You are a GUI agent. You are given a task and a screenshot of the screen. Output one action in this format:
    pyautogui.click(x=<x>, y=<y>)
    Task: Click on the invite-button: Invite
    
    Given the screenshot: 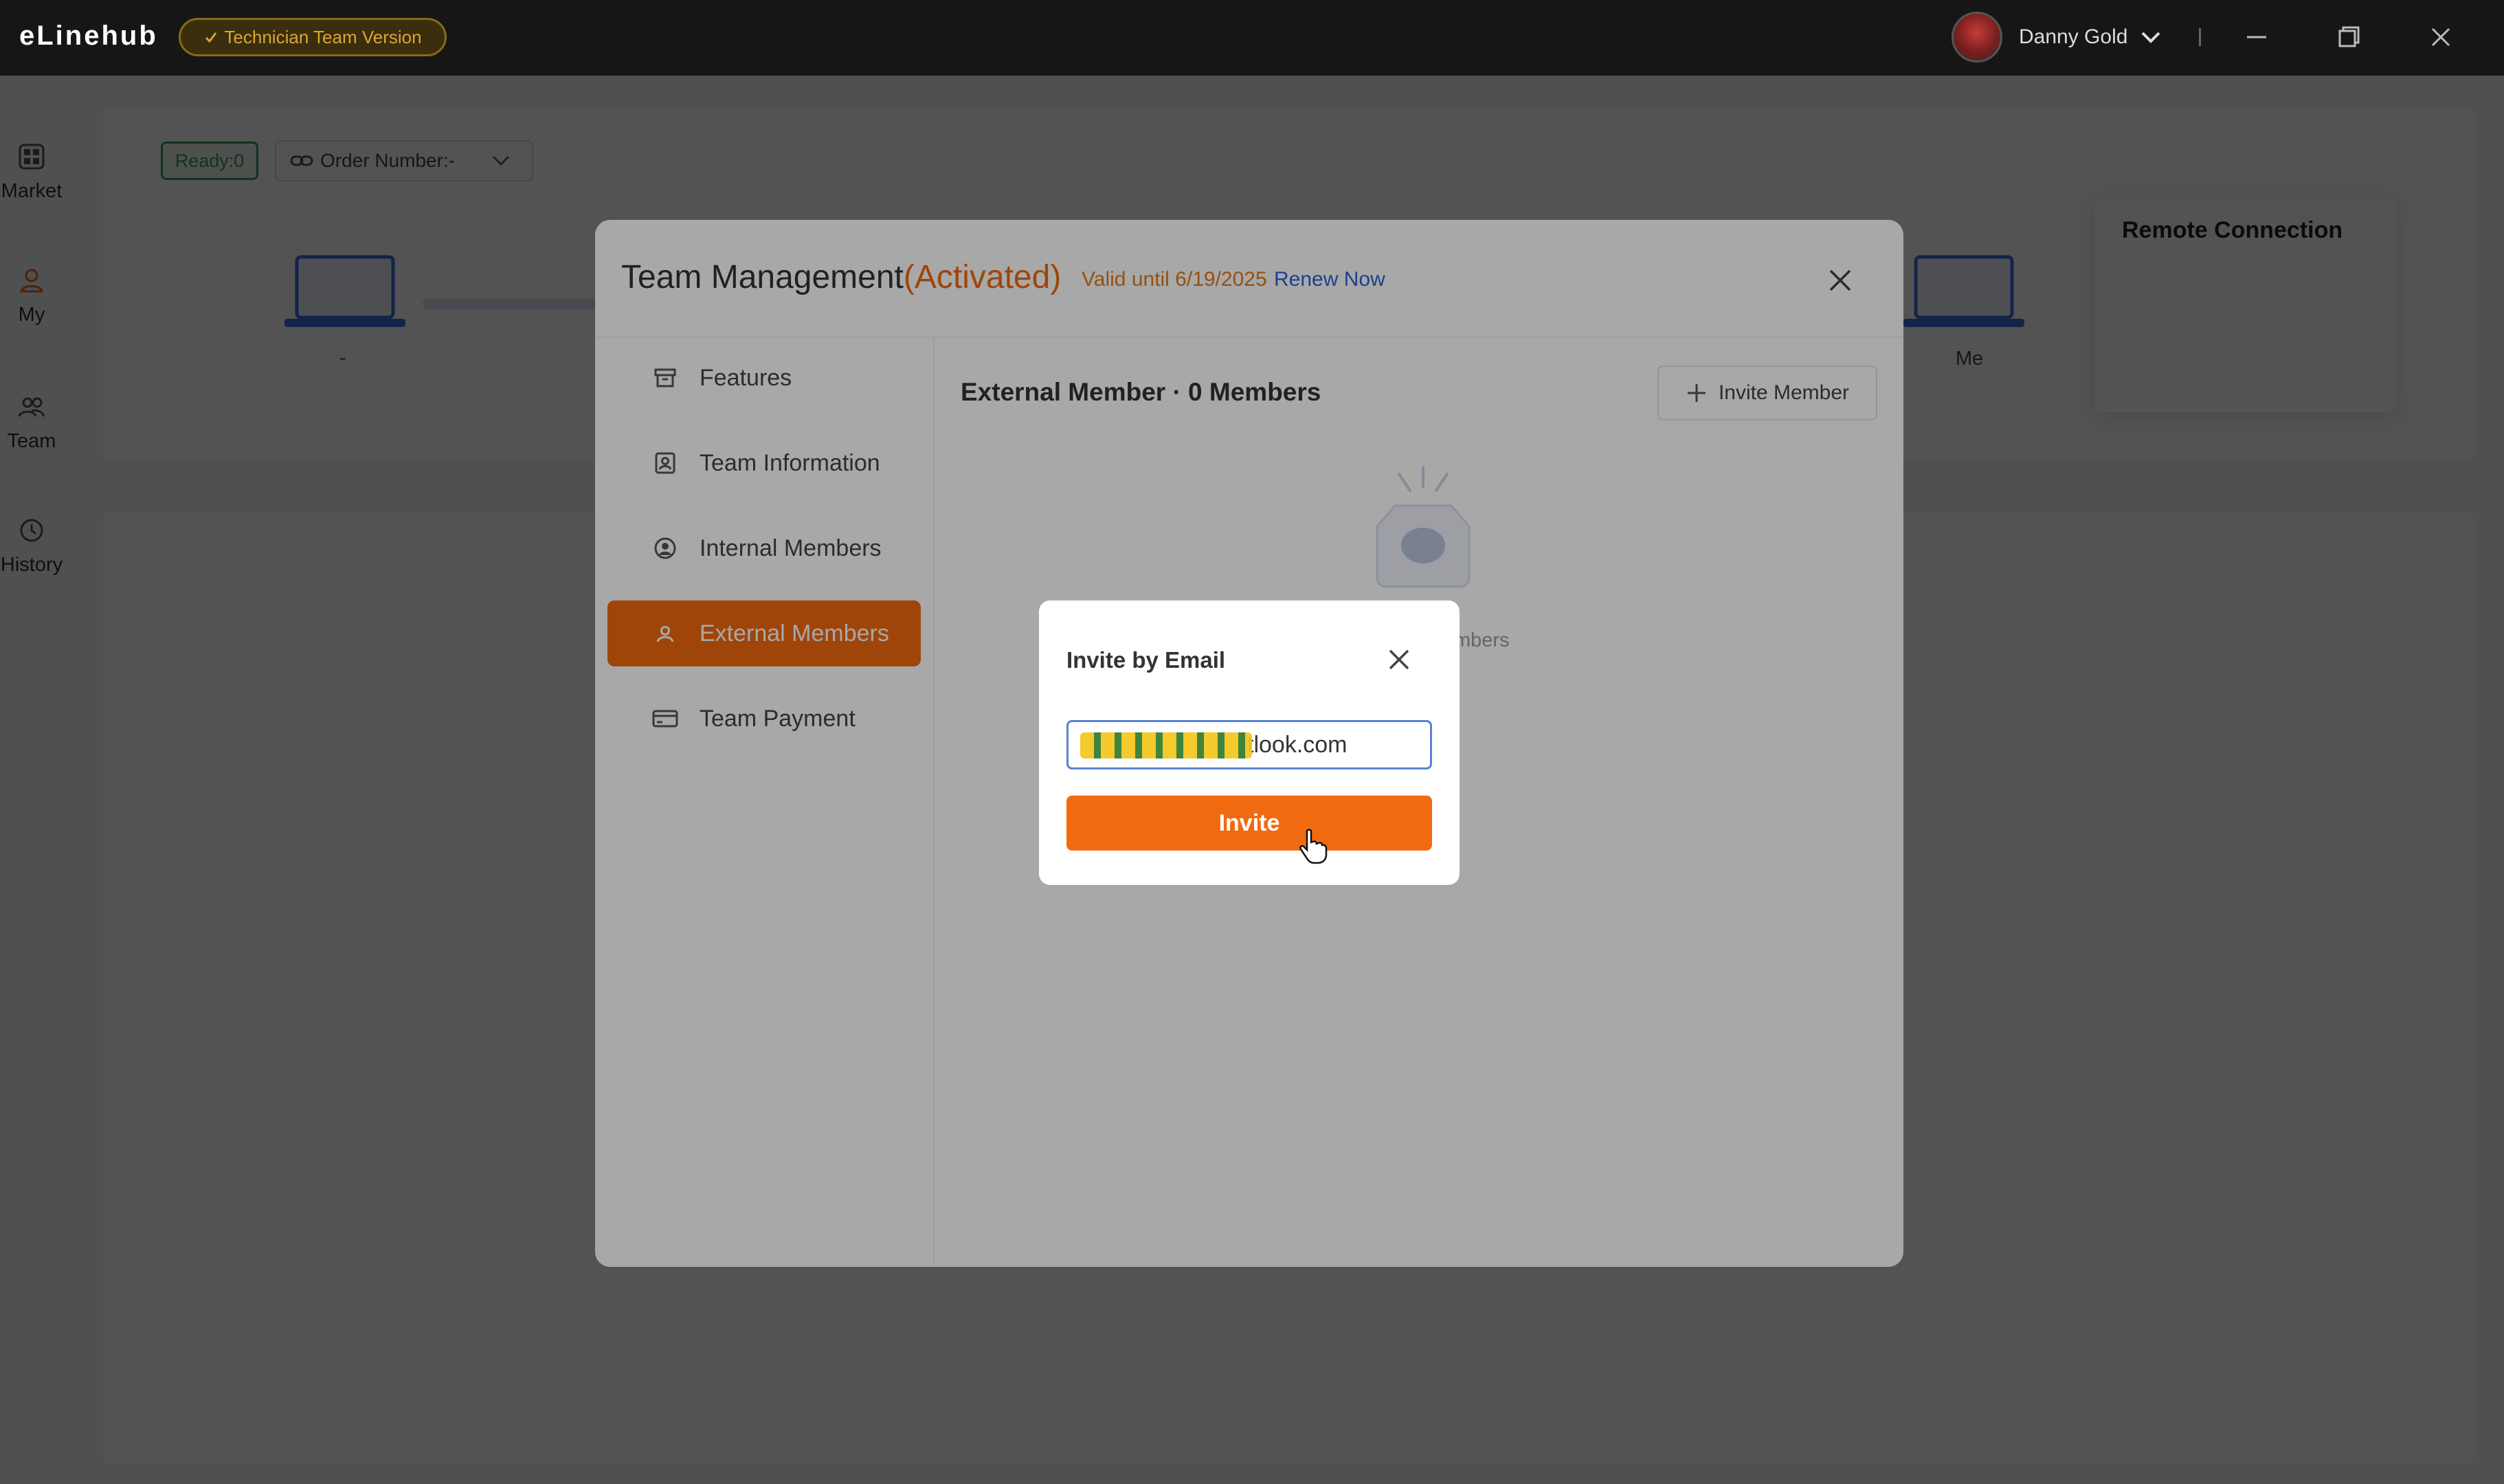 What is the action you would take?
    pyautogui.click(x=1249, y=823)
    